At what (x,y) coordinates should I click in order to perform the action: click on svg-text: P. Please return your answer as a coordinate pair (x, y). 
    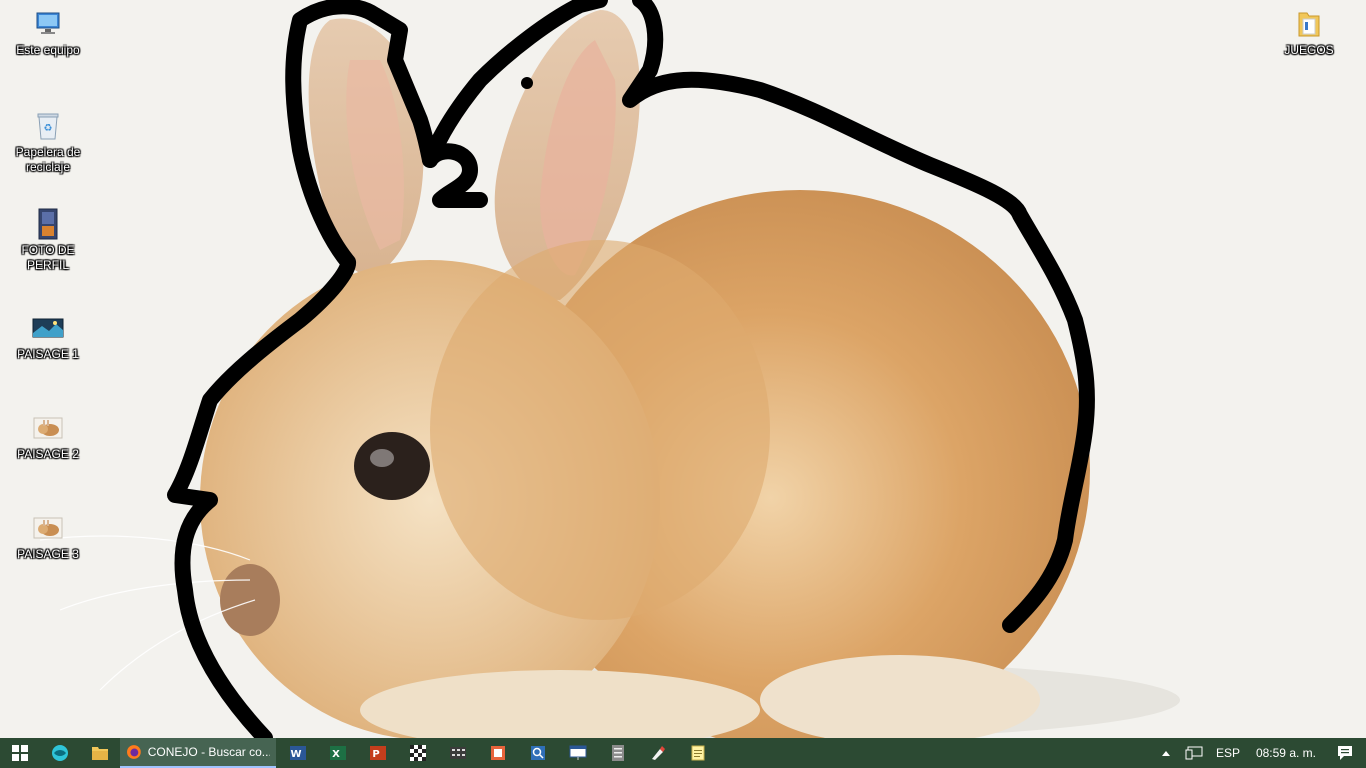
    Looking at the image, I should click on (375, 754).